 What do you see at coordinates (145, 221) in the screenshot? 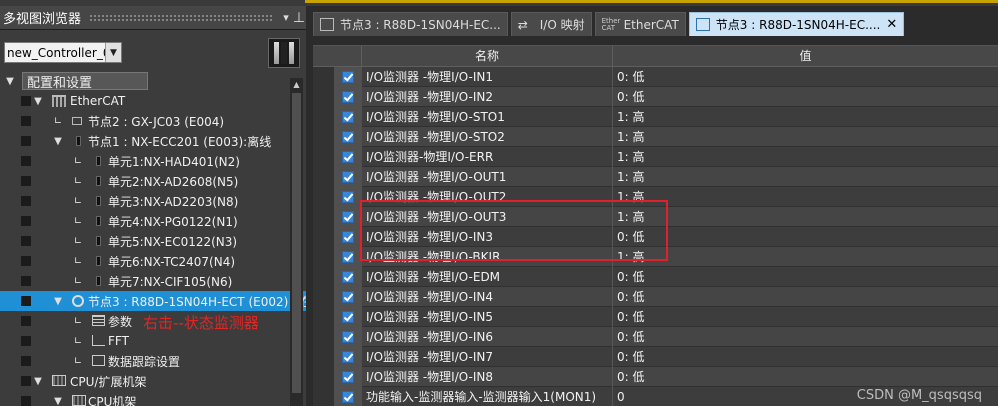
I see `tree-item: ∟ 单元4:NX-PG0122(N1)` at bounding box center [145, 221].